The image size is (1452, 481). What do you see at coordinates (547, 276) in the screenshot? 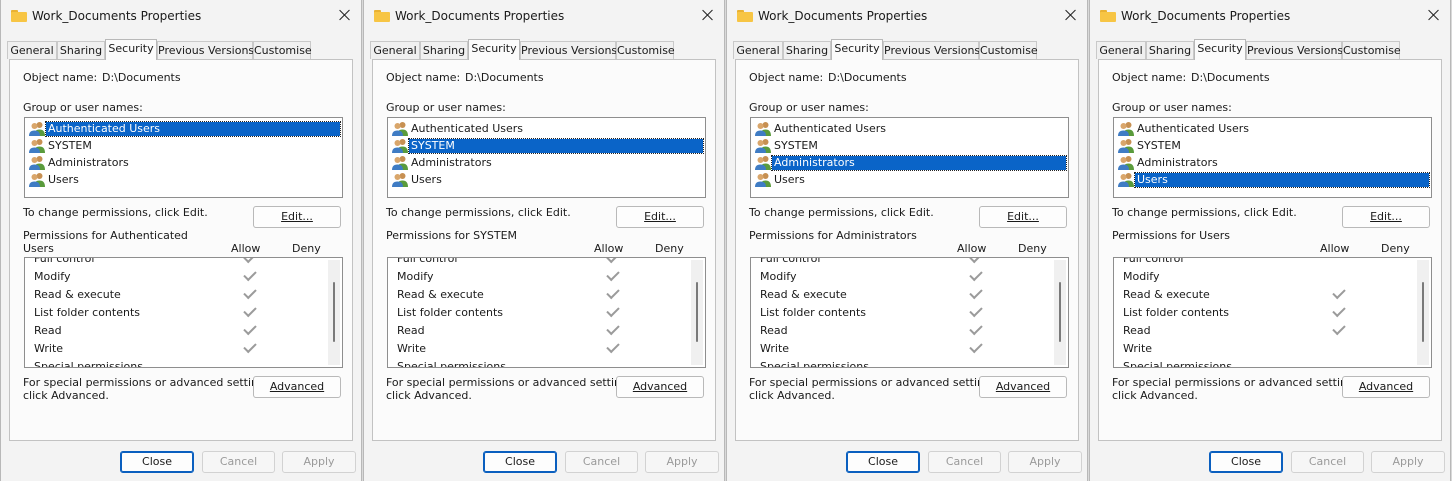
I see `permission-row-modify: Modify` at bounding box center [547, 276].